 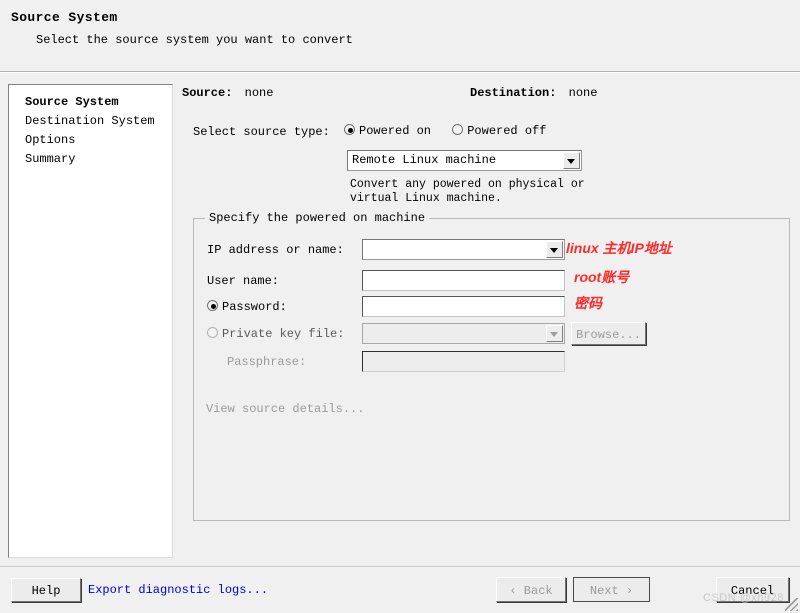 What do you see at coordinates (513, 93) in the screenshot?
I see `destination-status-label: Destination:` at bounding box center [513, 93].